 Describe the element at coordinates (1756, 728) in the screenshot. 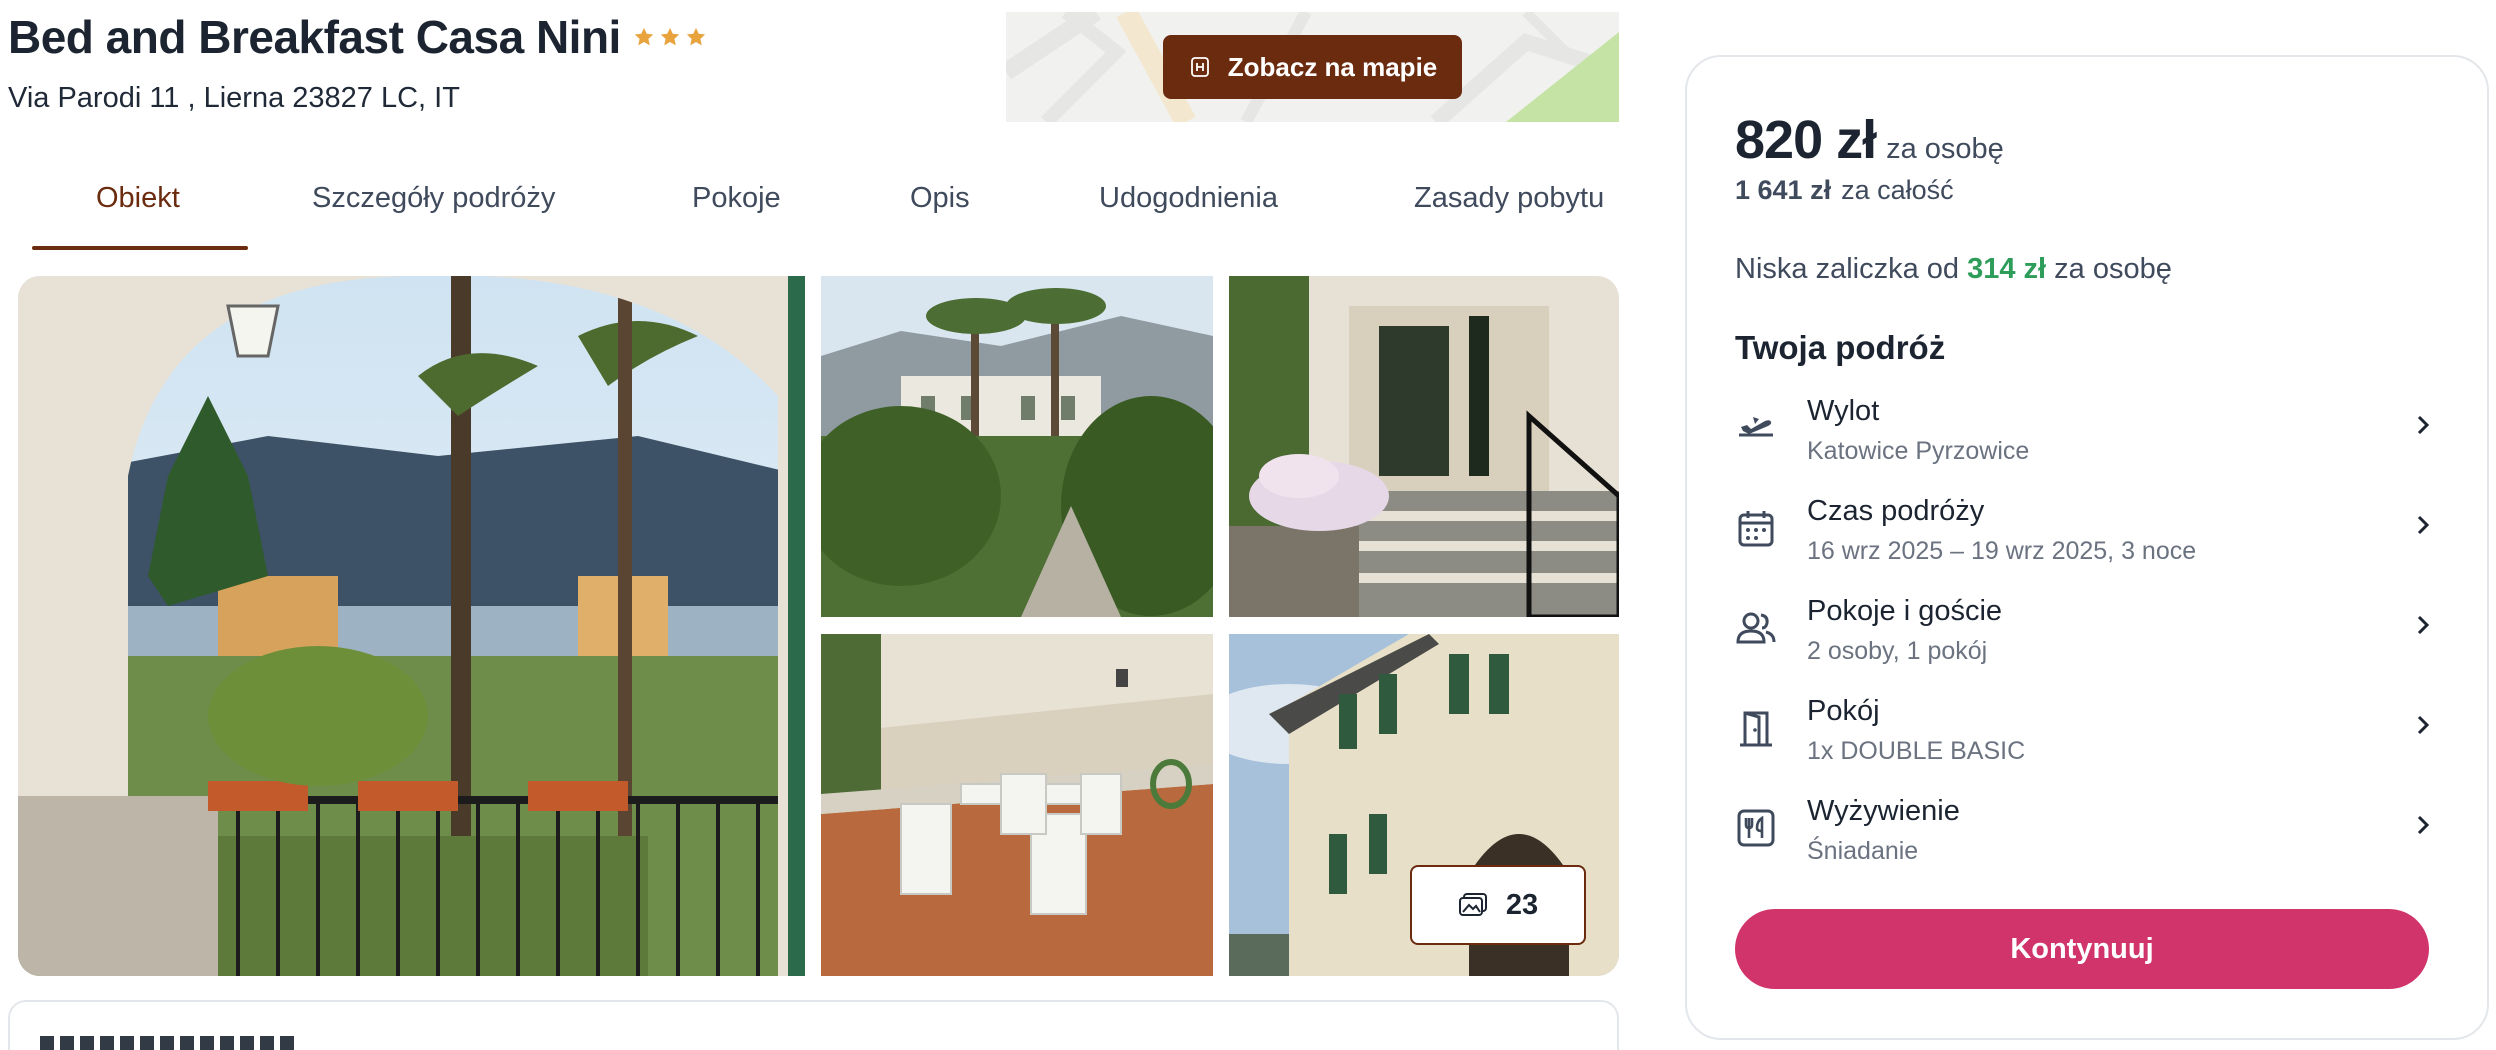

I see `door-icon` at that location.